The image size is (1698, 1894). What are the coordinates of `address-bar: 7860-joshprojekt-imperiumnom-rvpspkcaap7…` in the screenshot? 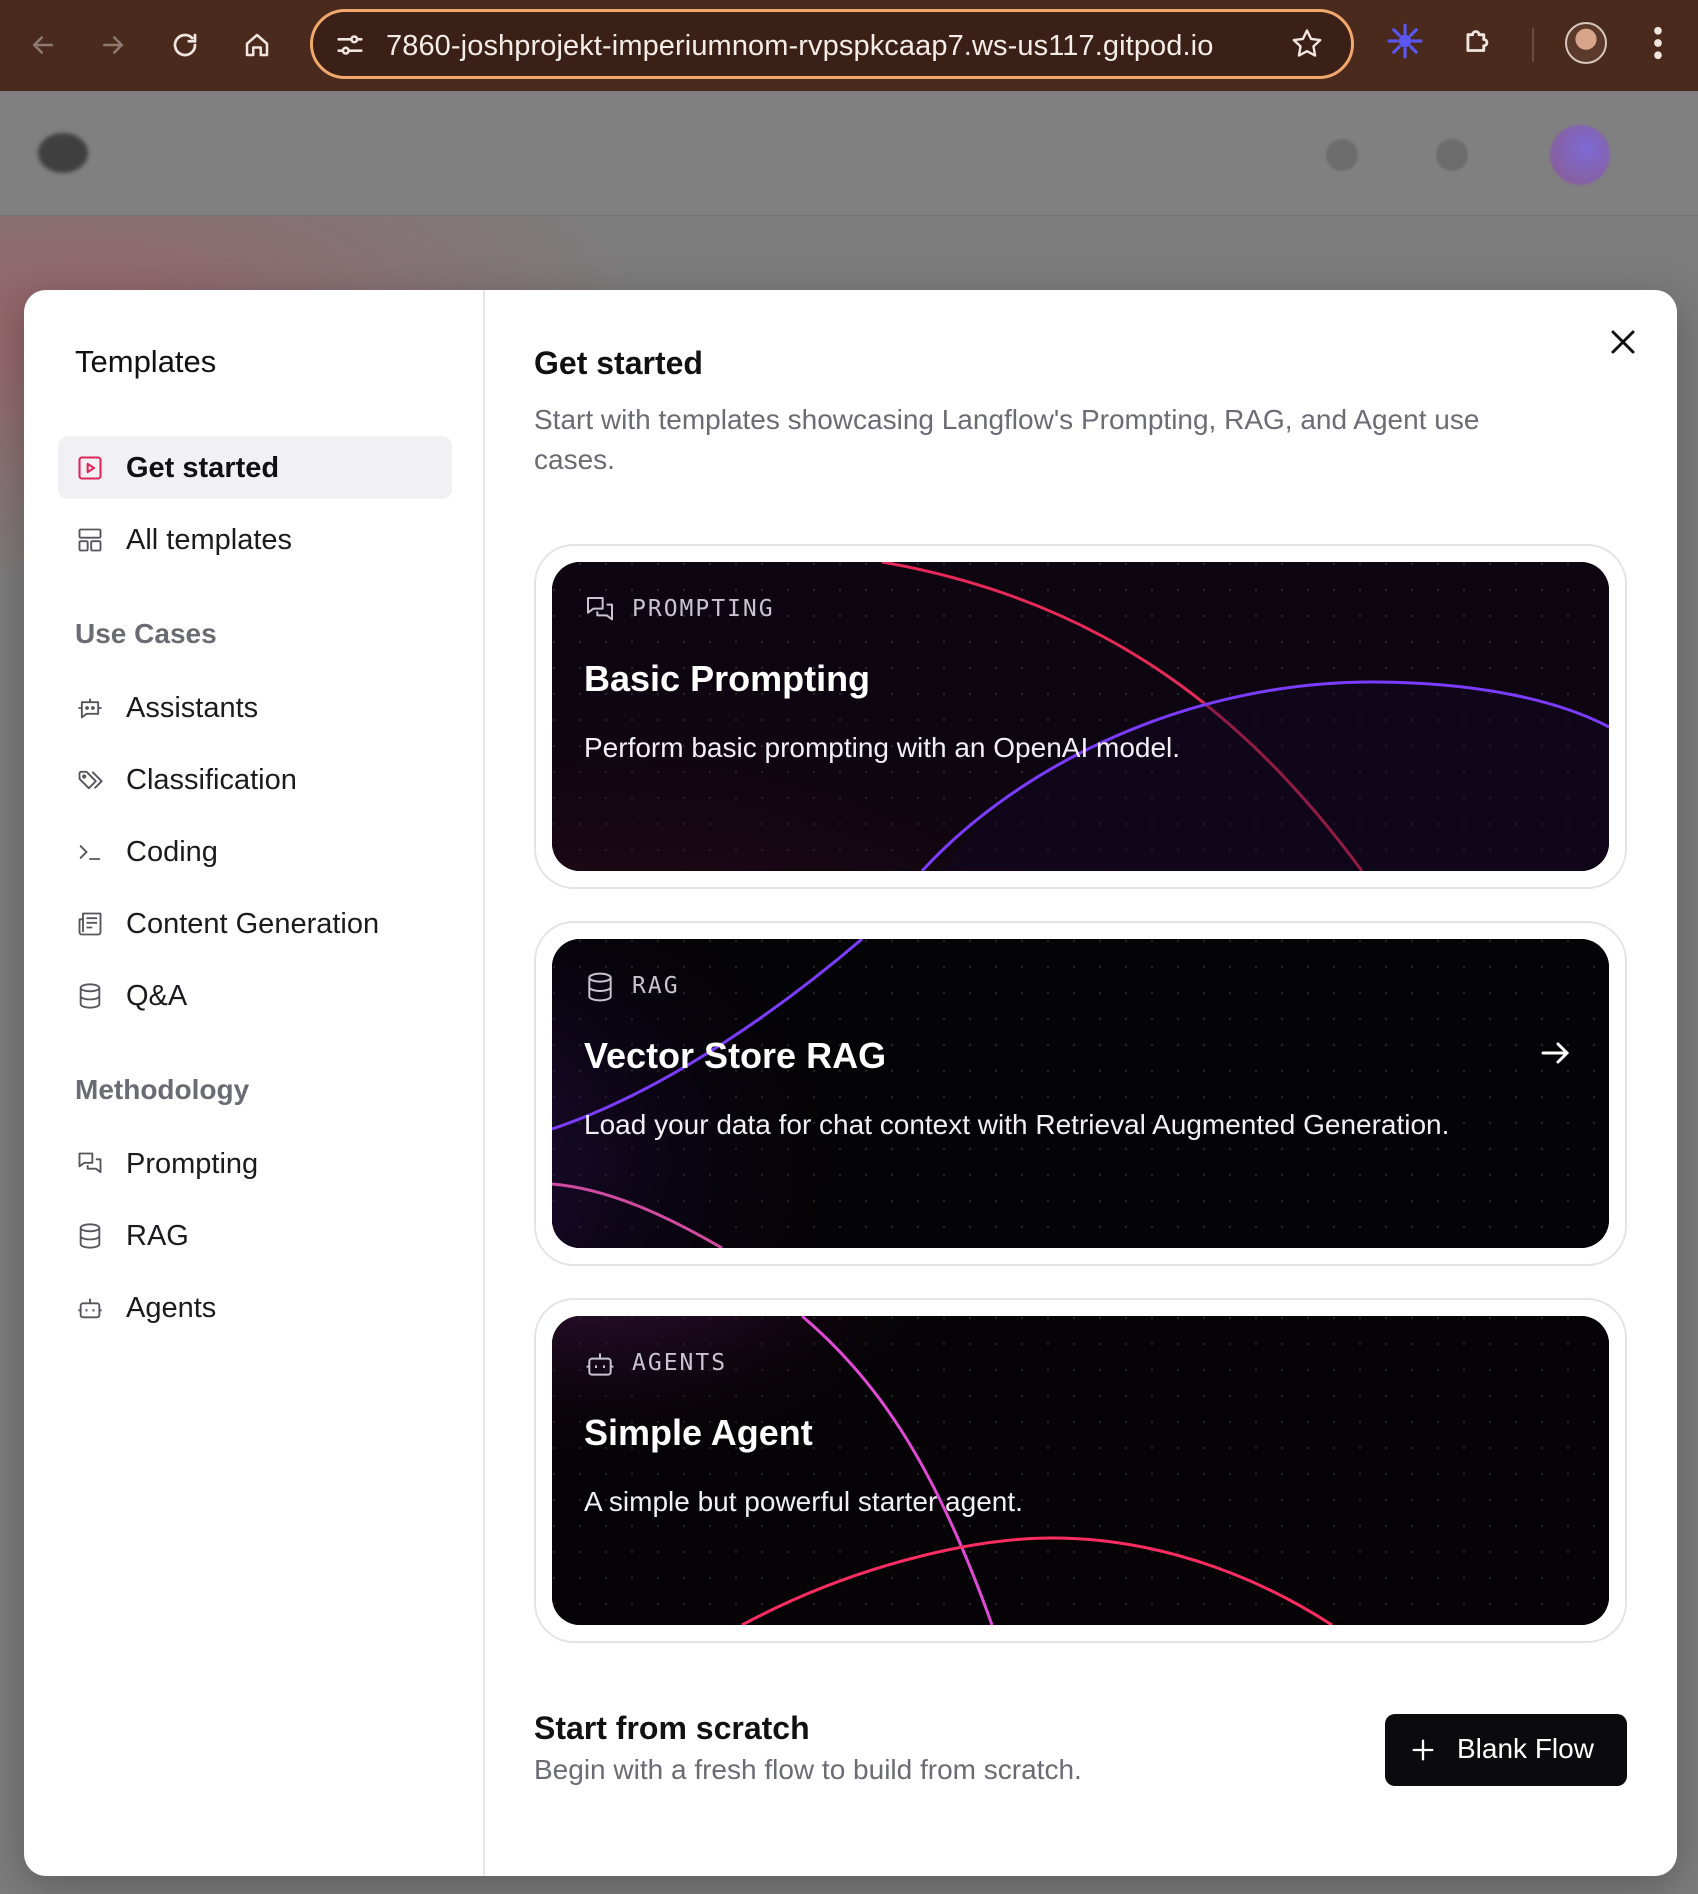 It's located at (832, 44).